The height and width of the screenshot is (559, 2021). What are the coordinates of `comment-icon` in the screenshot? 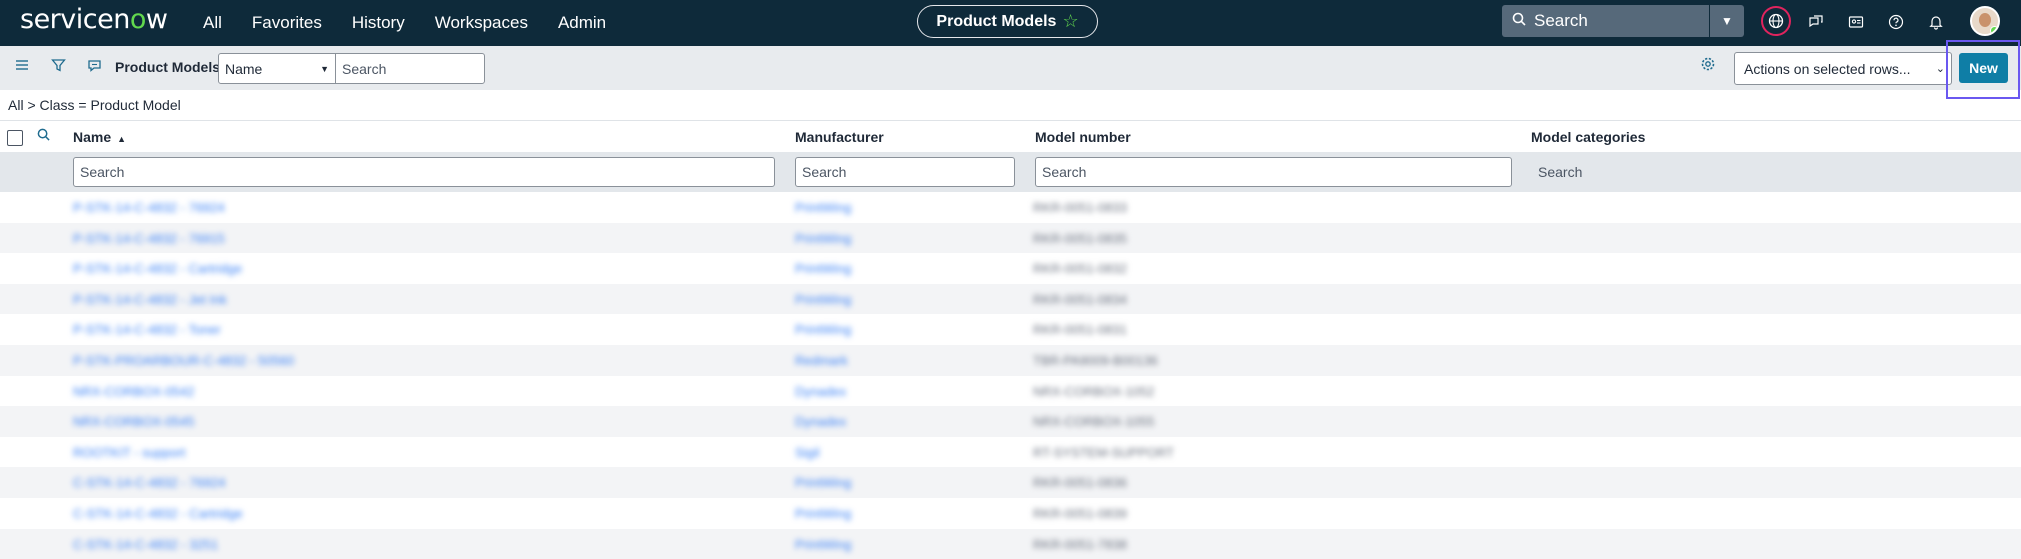 It's located at (94, 68).